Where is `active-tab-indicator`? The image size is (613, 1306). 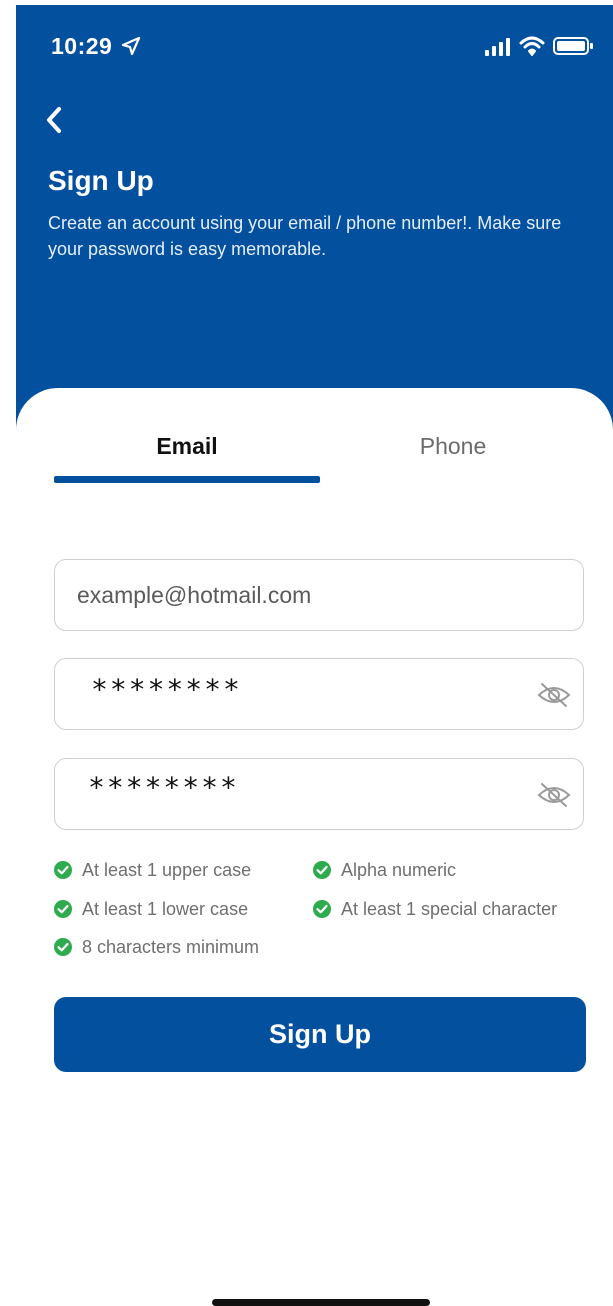
active-tab-indicator is located at coordinates (187, 479).